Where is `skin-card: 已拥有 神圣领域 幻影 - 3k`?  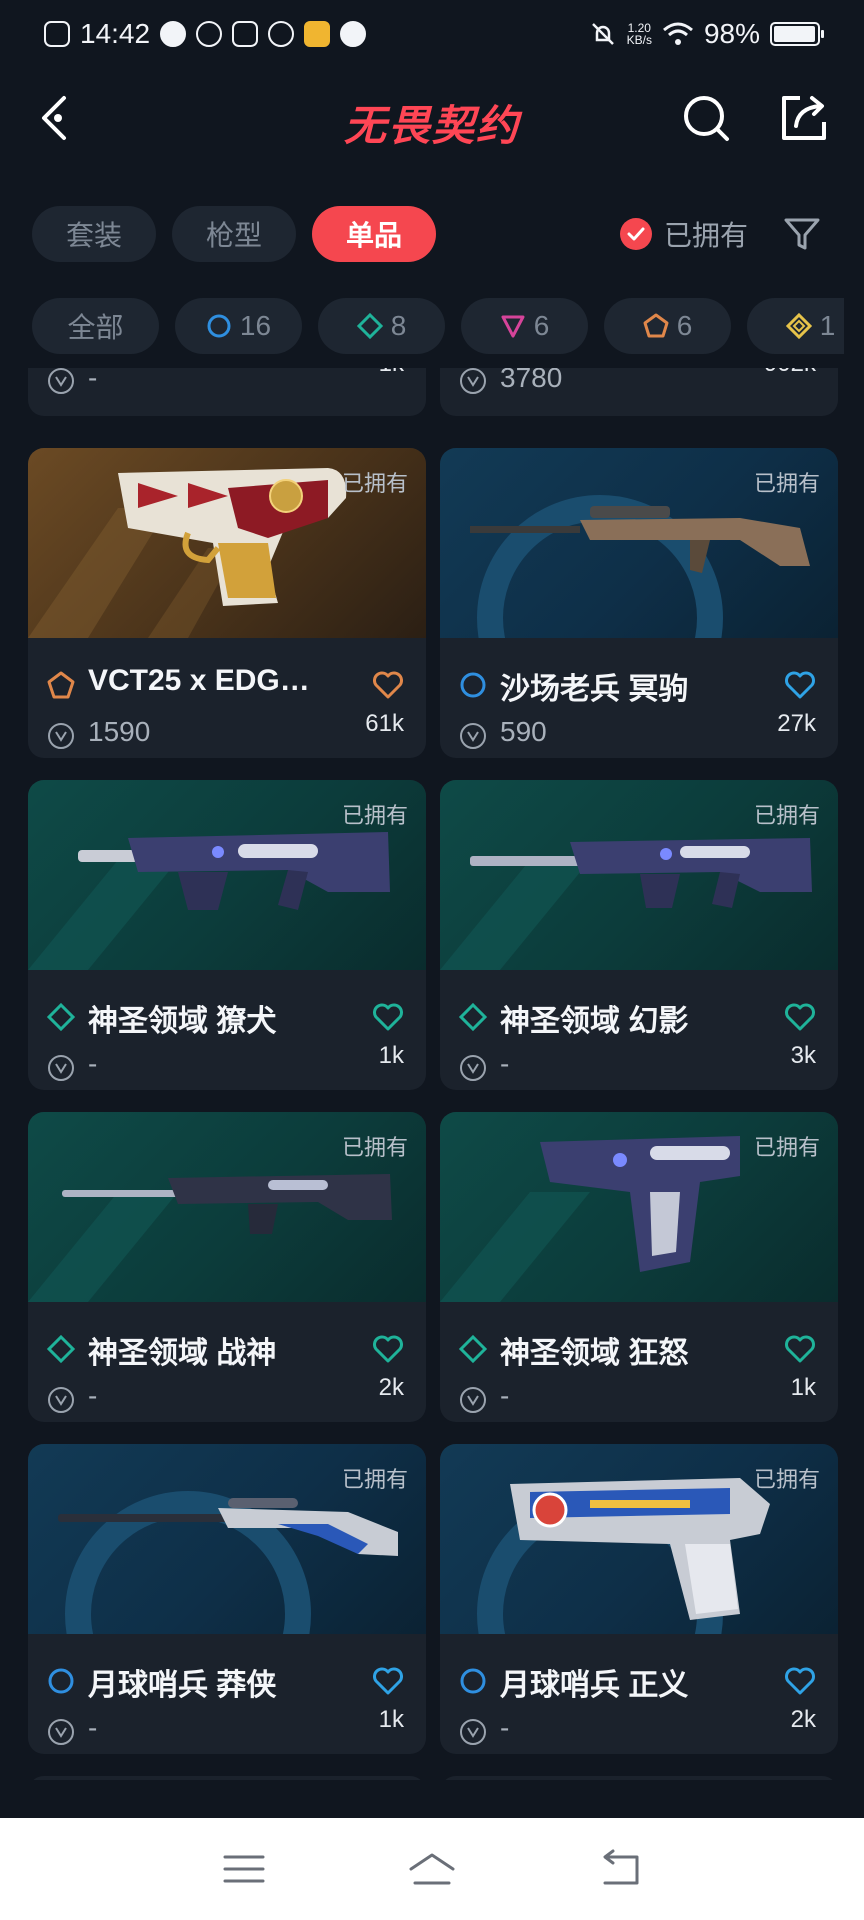 skin-card: 已拥有 神圣领域 幻影 - 3k is located at coordinates (639, 935).